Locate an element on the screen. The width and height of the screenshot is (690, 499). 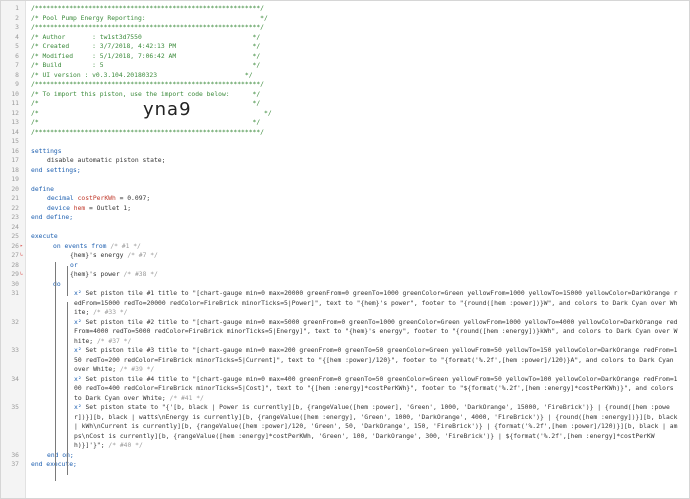
type-keyword: decimal is located at coordinates (60, 199).